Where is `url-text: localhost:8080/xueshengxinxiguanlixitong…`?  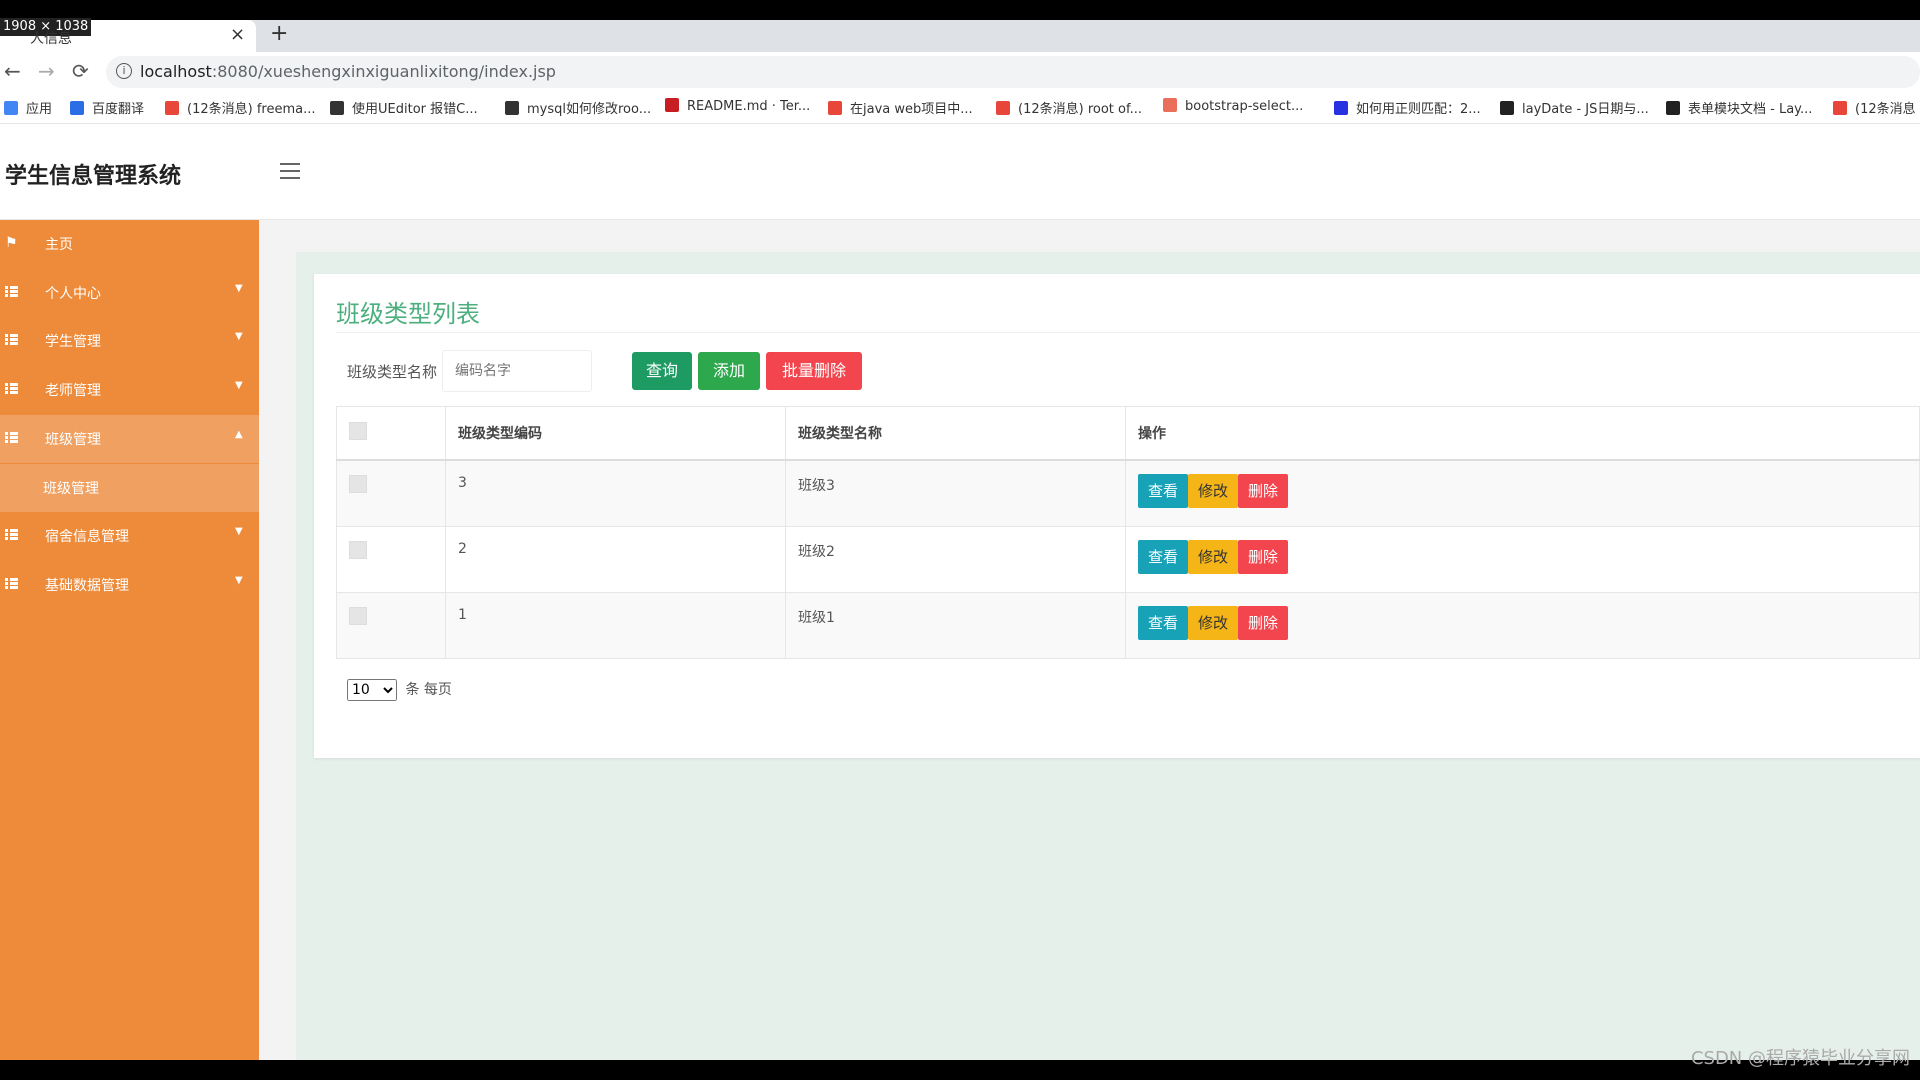 url-text: localhost:8080/xueshengxinxiguanlixitong… is located at coordinates (348, 71).